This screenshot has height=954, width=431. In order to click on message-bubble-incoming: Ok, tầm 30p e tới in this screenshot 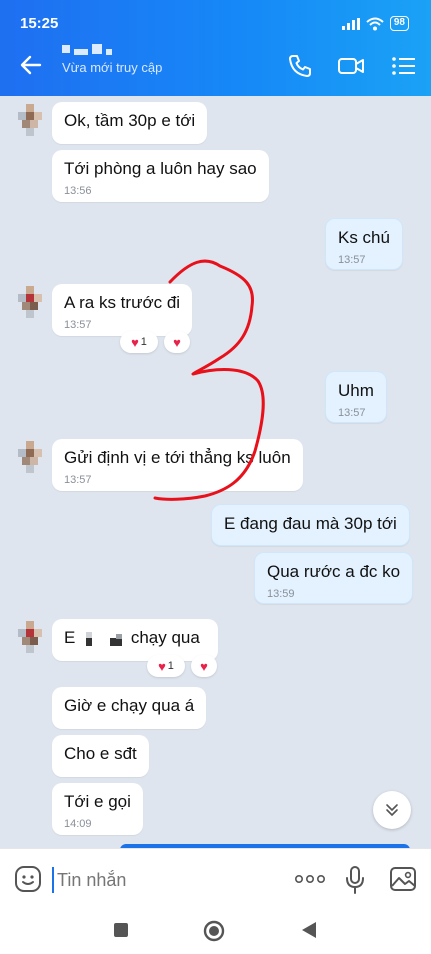, I will do `click(130, 123)`.